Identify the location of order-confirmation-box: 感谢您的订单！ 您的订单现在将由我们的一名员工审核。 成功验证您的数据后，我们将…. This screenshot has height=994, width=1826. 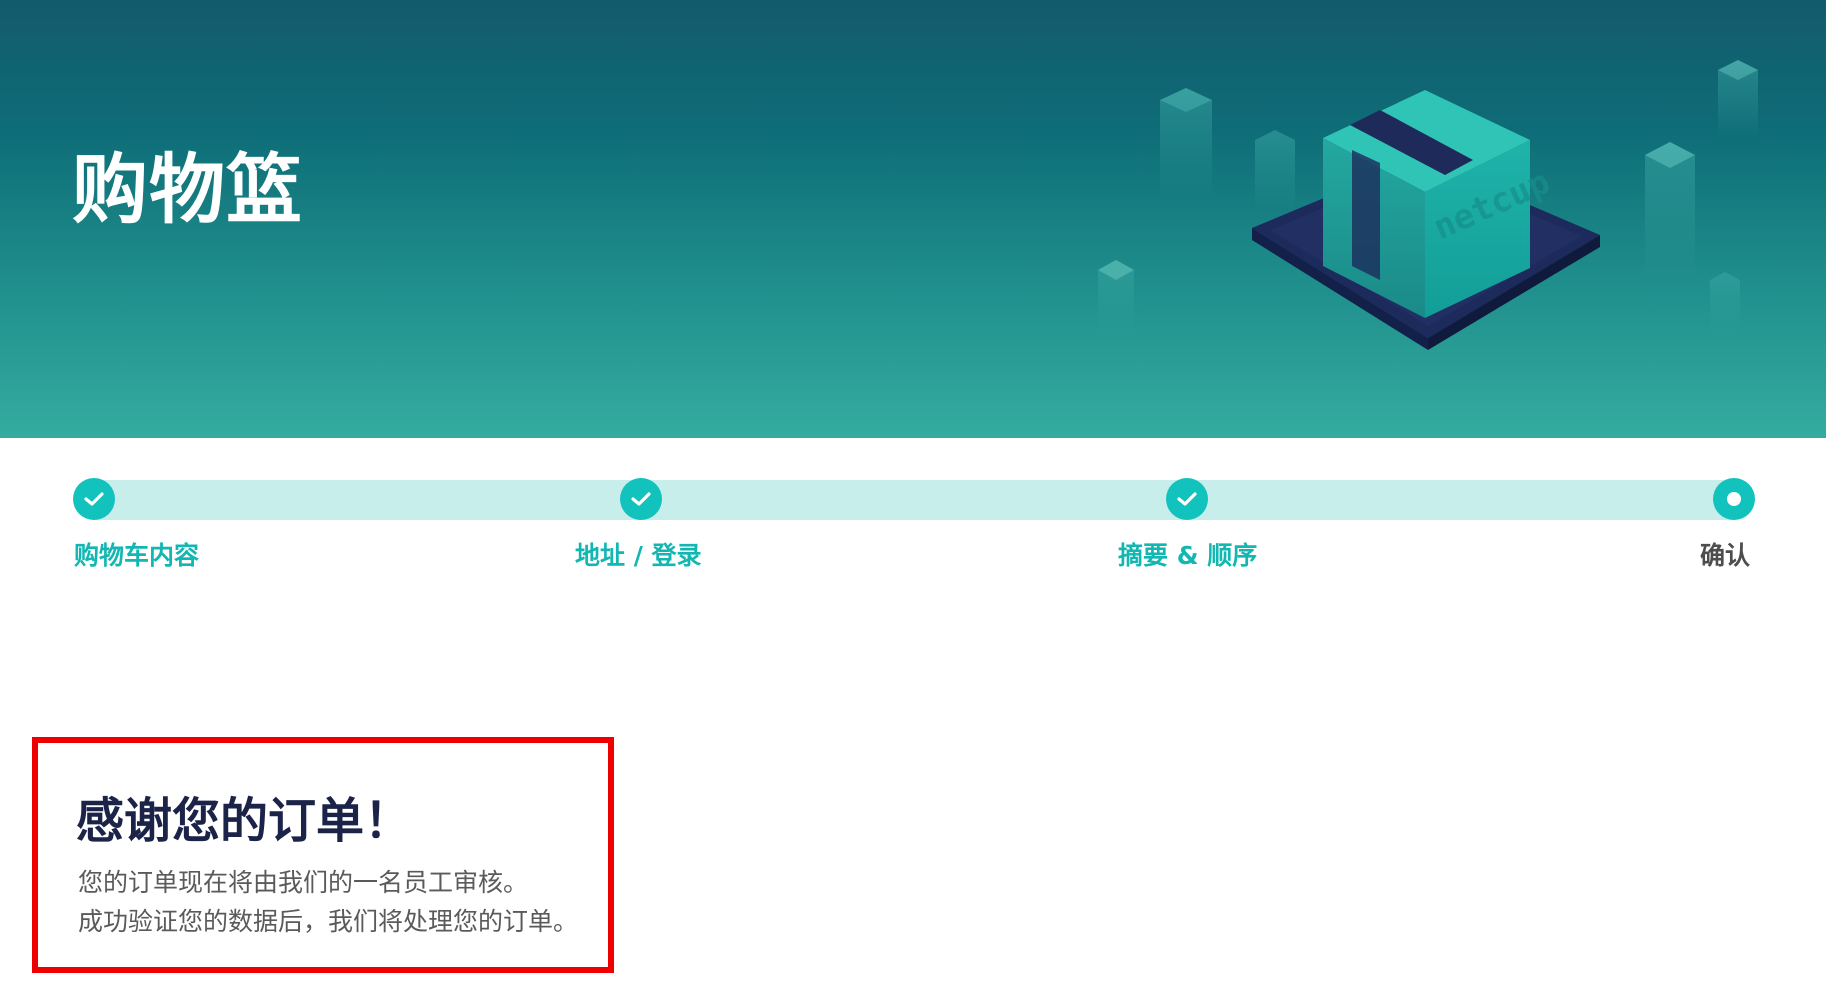
(323, 855).